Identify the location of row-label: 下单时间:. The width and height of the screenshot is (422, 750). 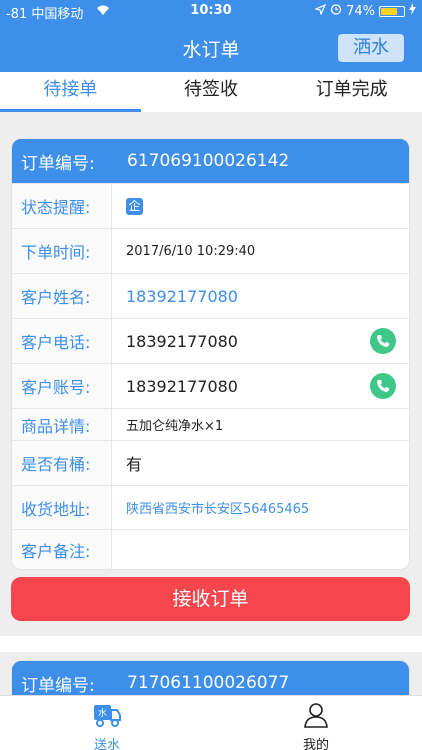
(62, 251).